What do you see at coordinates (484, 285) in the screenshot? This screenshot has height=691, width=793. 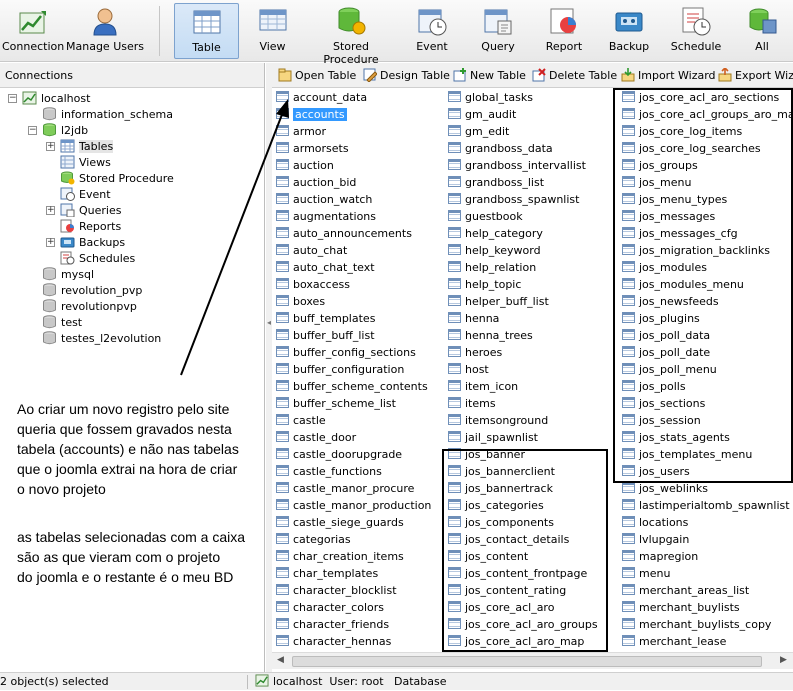 I see `table-item: help_topic` at bounding box center [484, 285].